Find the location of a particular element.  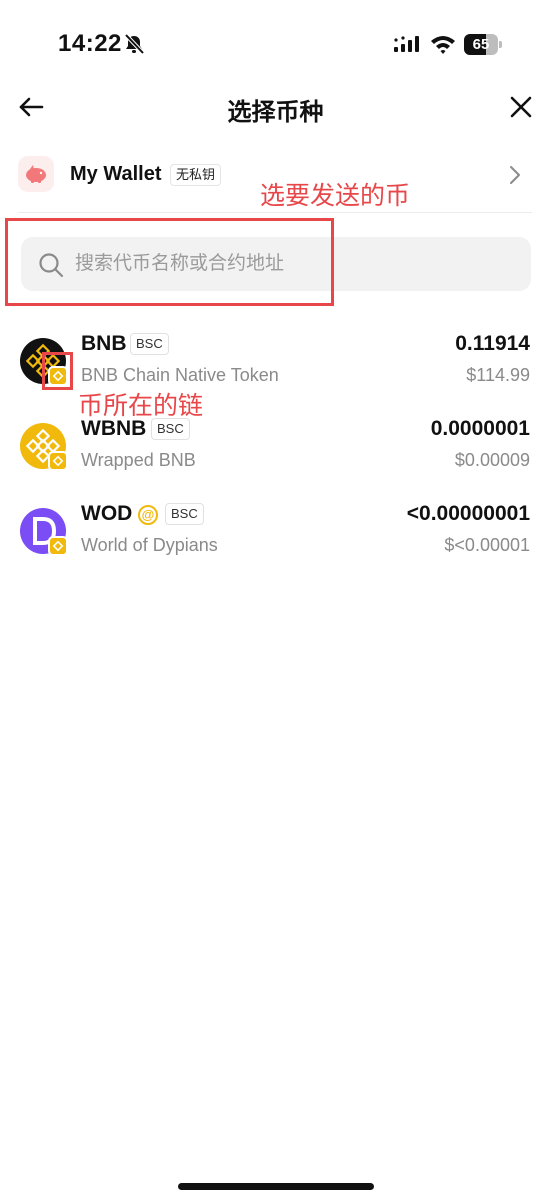

token-name: World of Dypians is located at coordinates (149, 545).